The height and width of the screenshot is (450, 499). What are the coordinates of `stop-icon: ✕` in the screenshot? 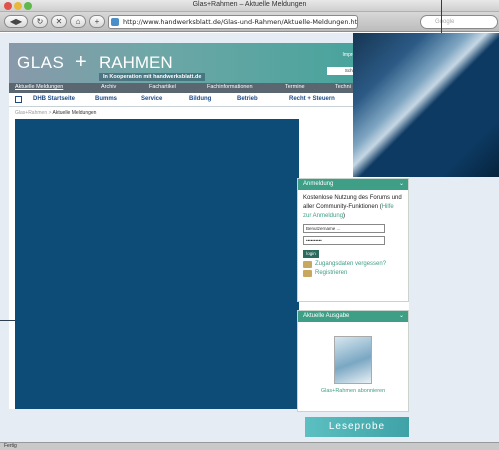 It's located at (59, 21).